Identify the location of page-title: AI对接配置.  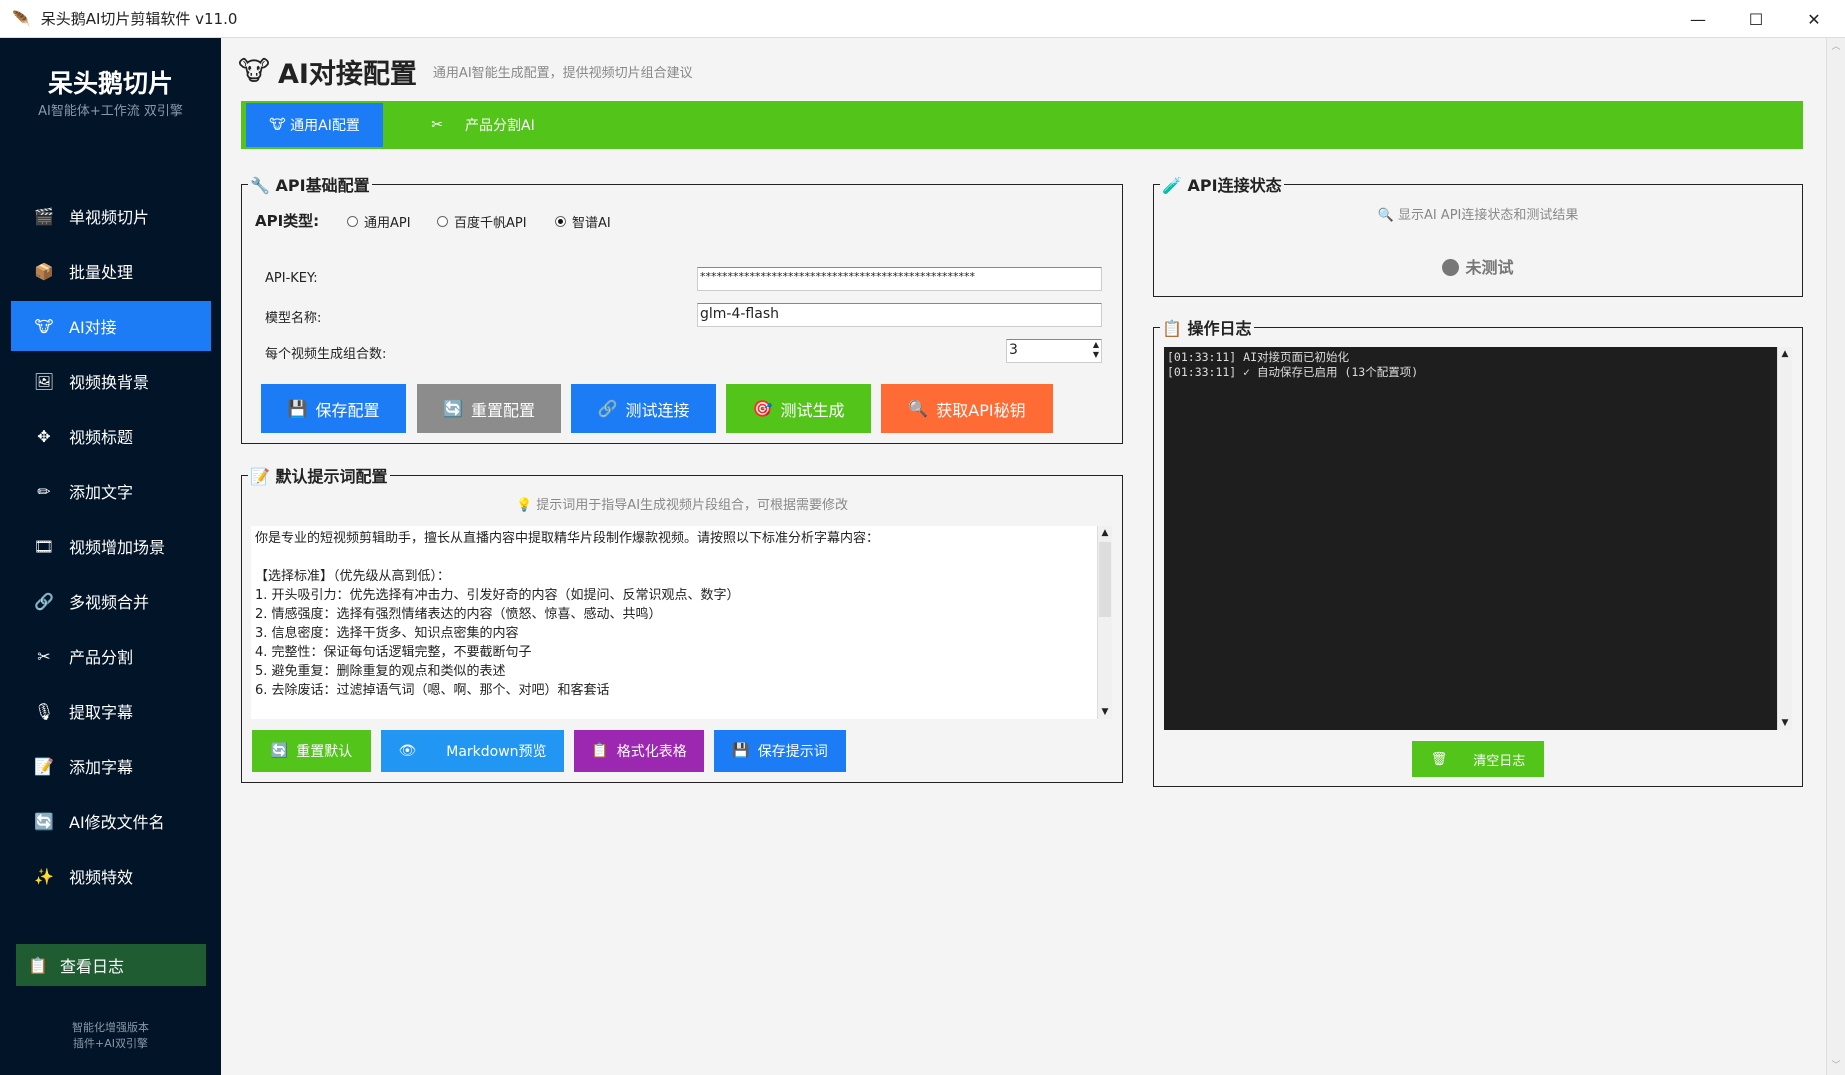
(347, 74).